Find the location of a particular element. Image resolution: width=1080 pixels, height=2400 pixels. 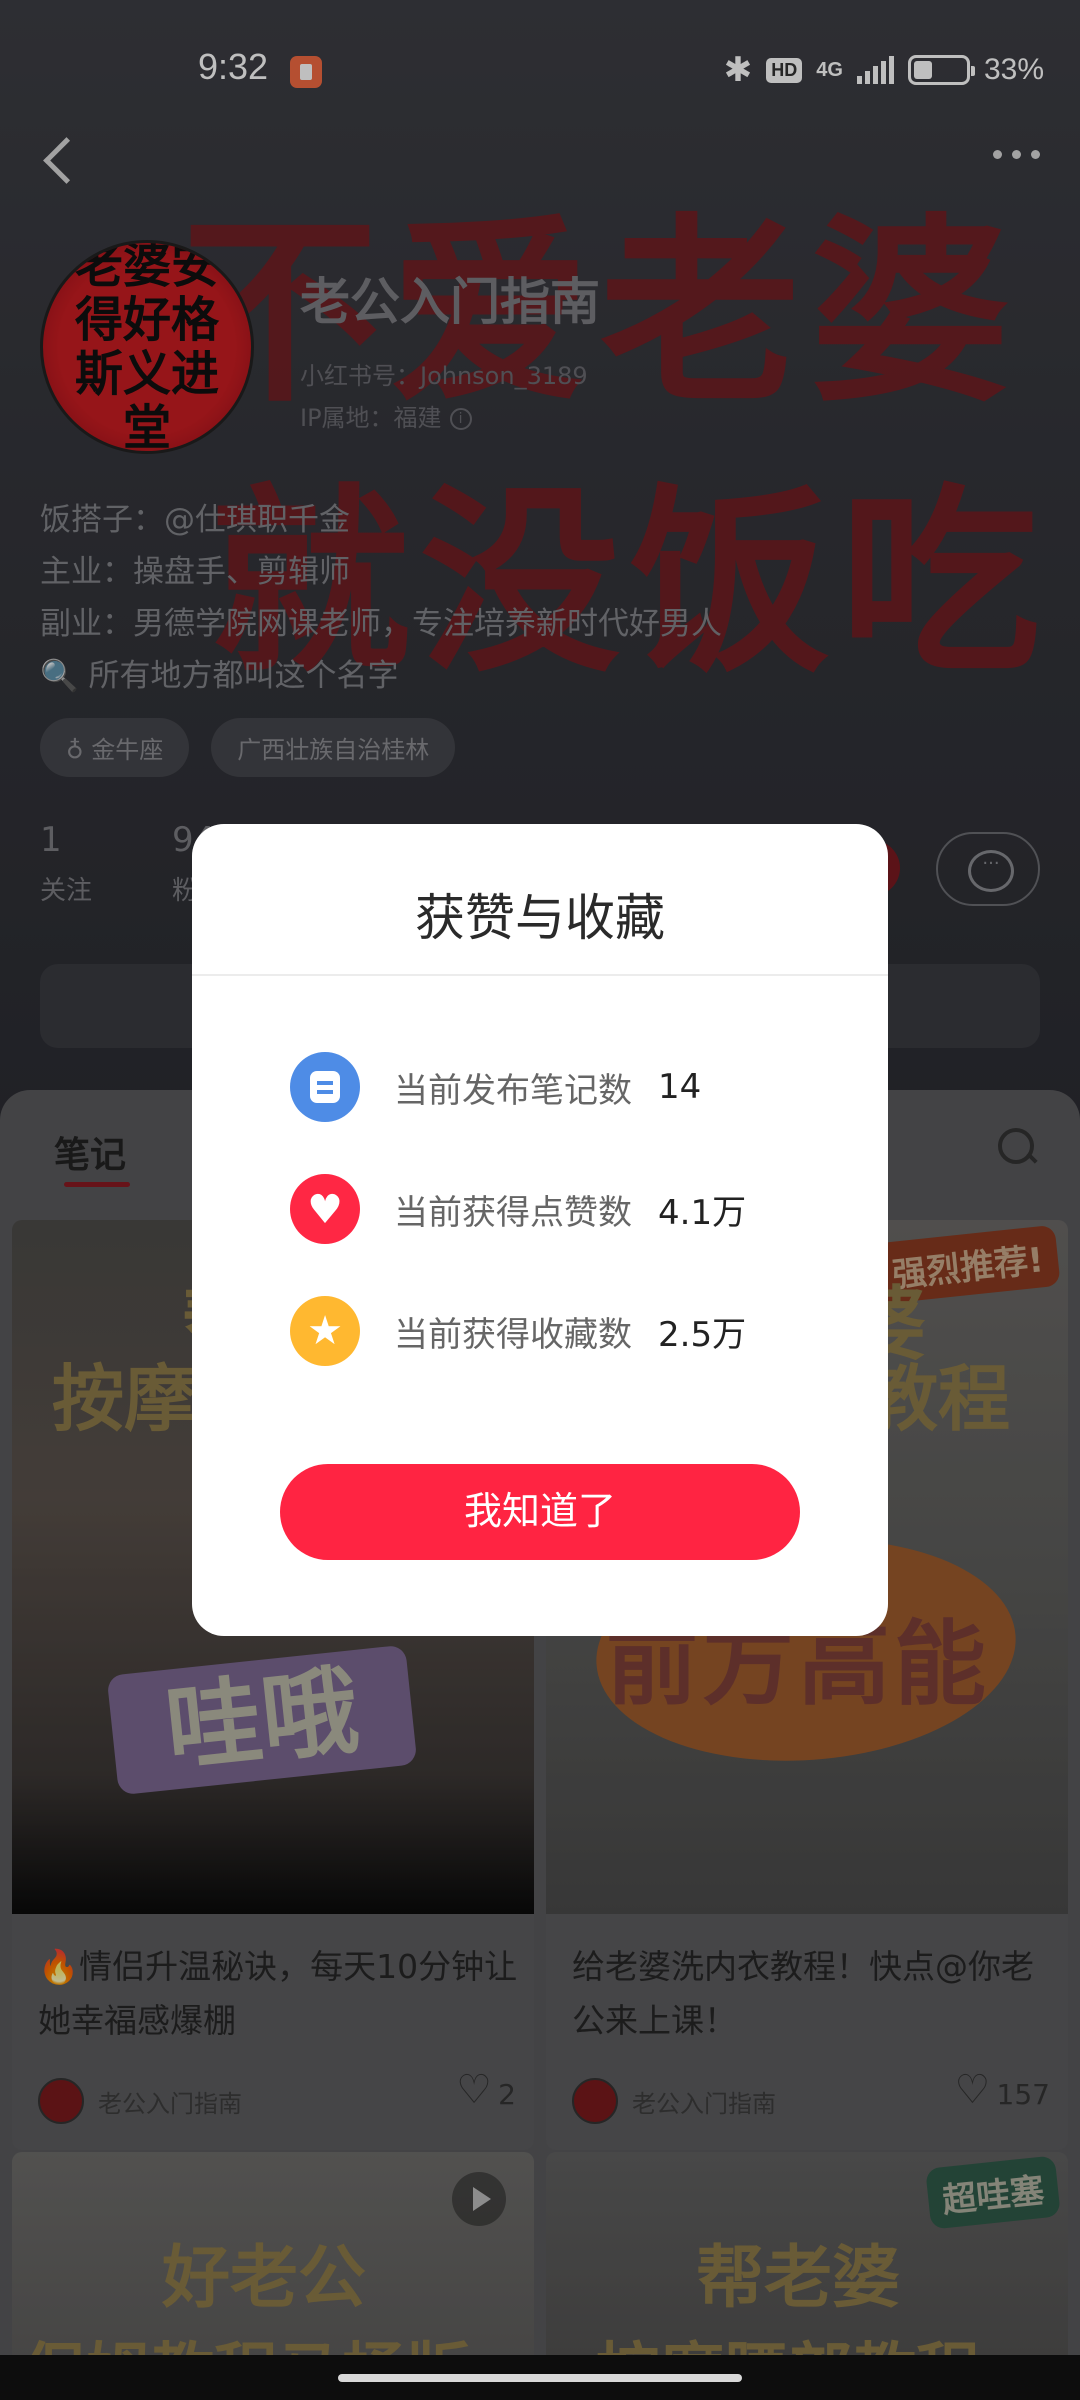

note-icon is located at coordinates (325, 1087).